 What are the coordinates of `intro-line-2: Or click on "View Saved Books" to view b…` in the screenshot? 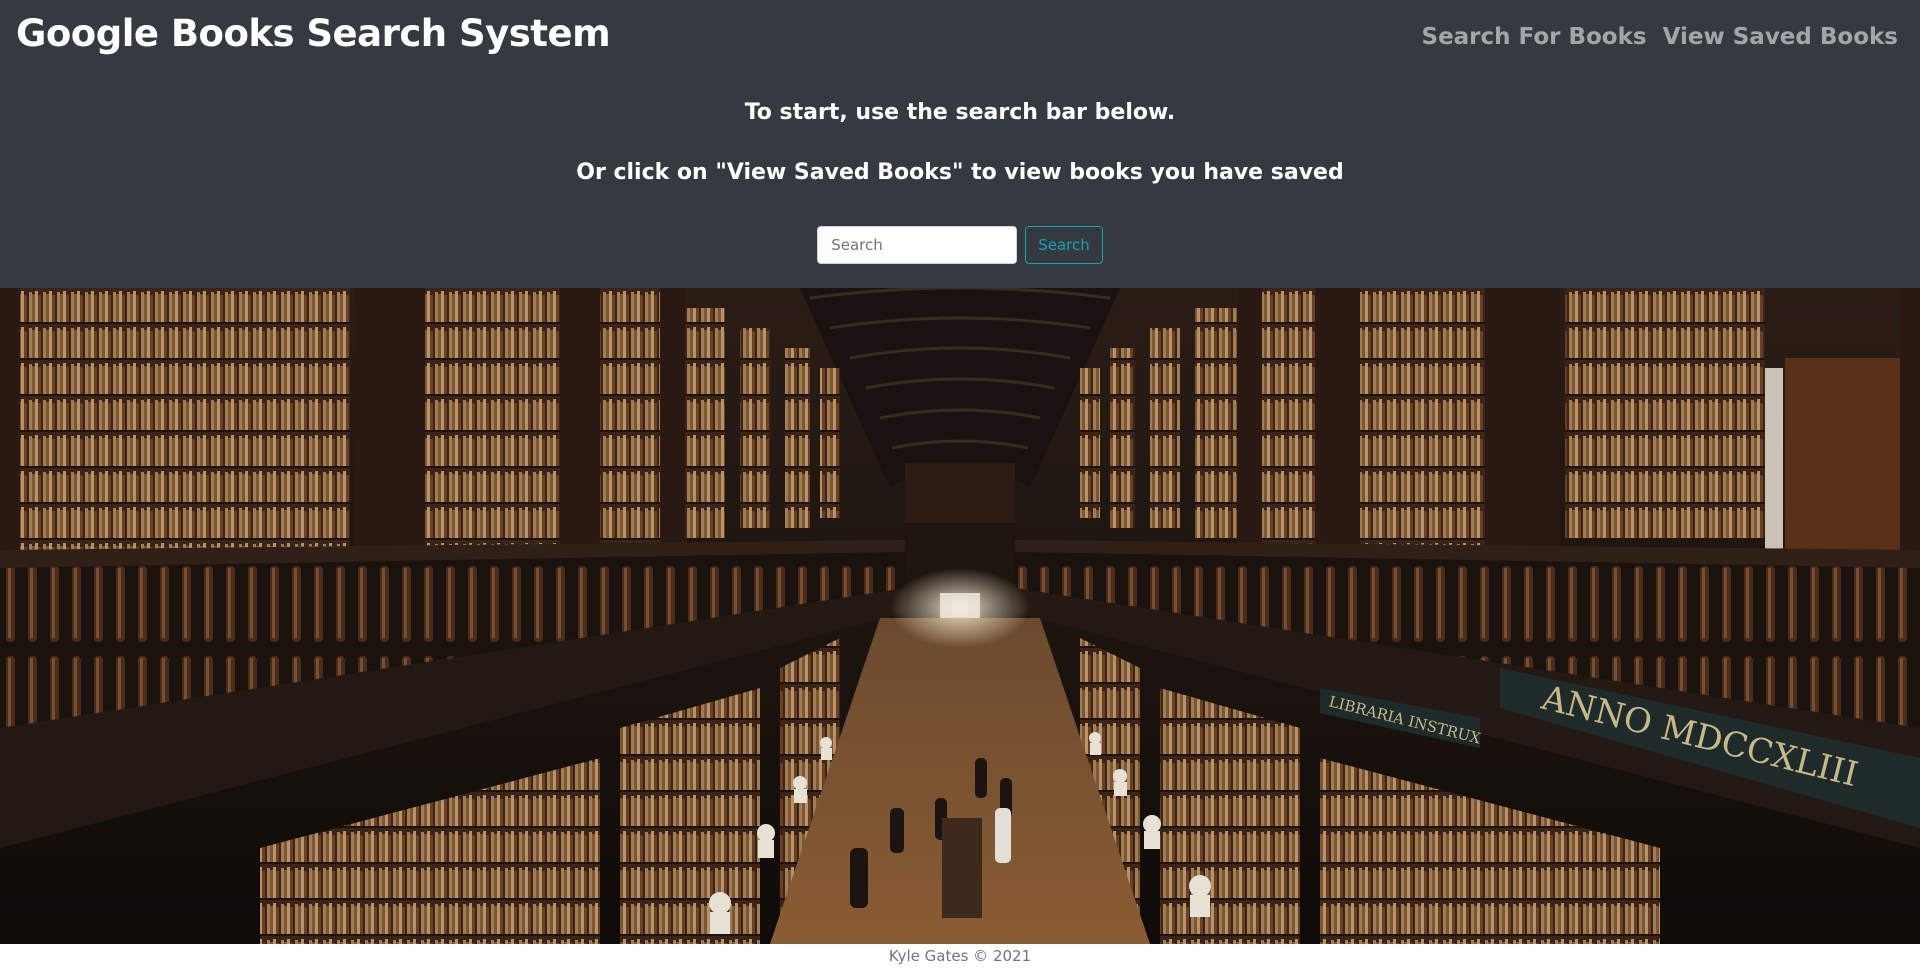 It's located at (960, 172).